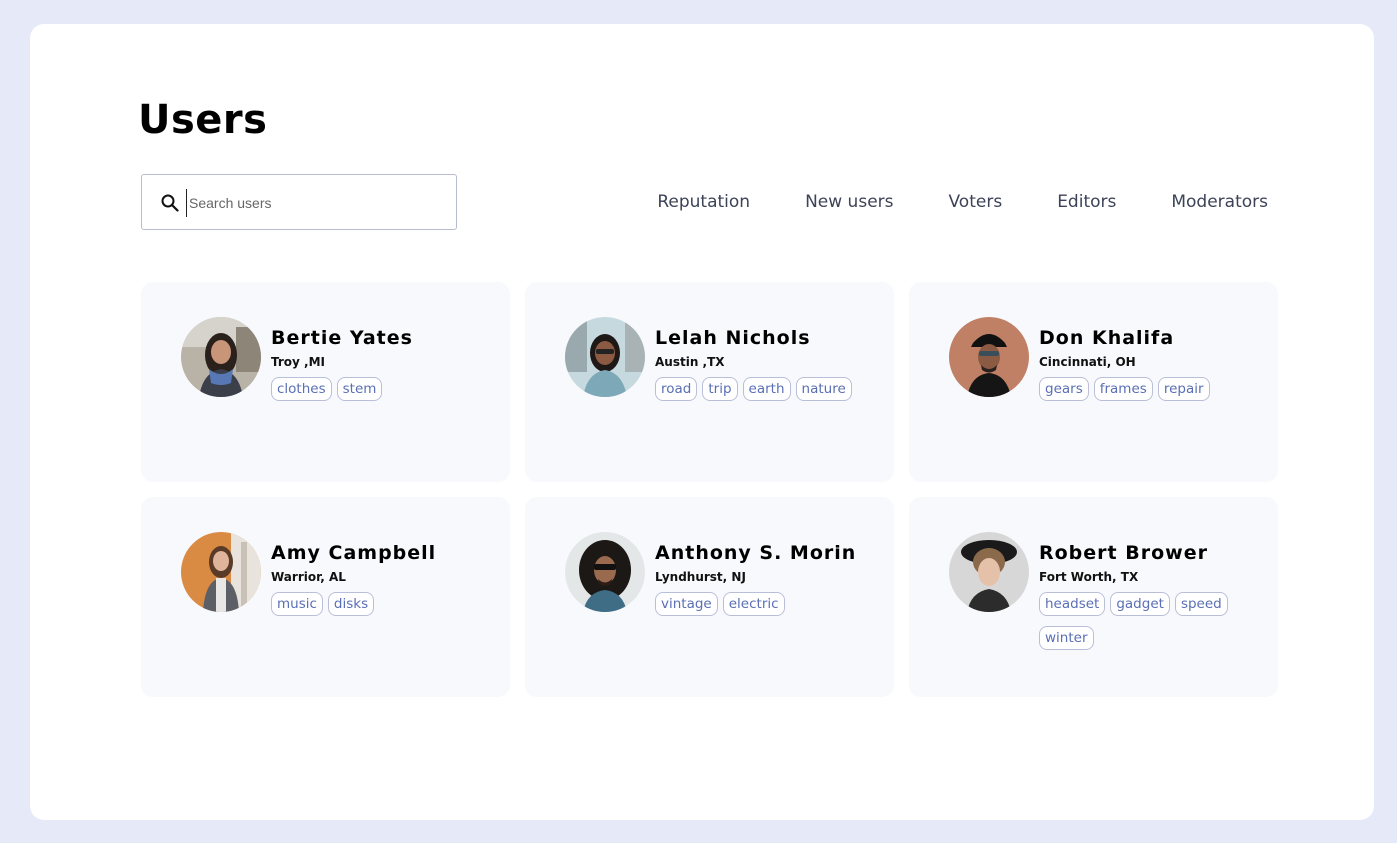 The image size is (1397, 843). I want to click on tag: stem, so click(359, 389).